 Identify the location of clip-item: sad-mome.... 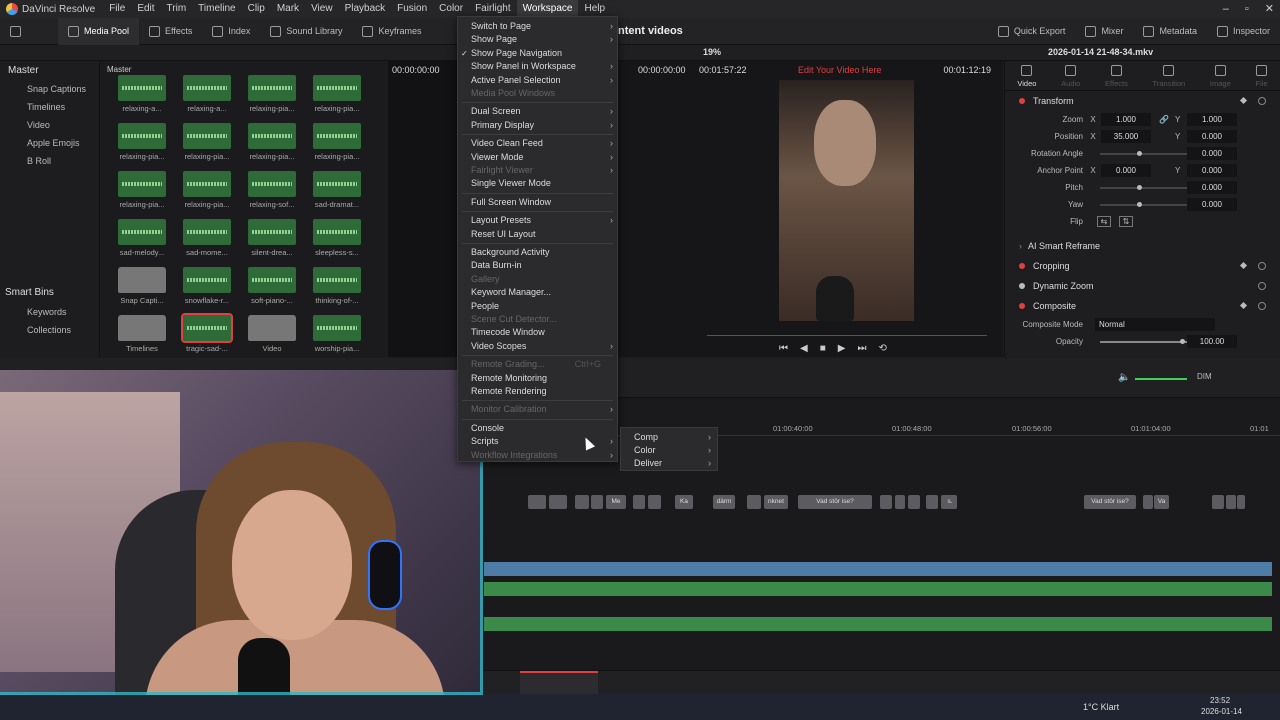
(207, 238).